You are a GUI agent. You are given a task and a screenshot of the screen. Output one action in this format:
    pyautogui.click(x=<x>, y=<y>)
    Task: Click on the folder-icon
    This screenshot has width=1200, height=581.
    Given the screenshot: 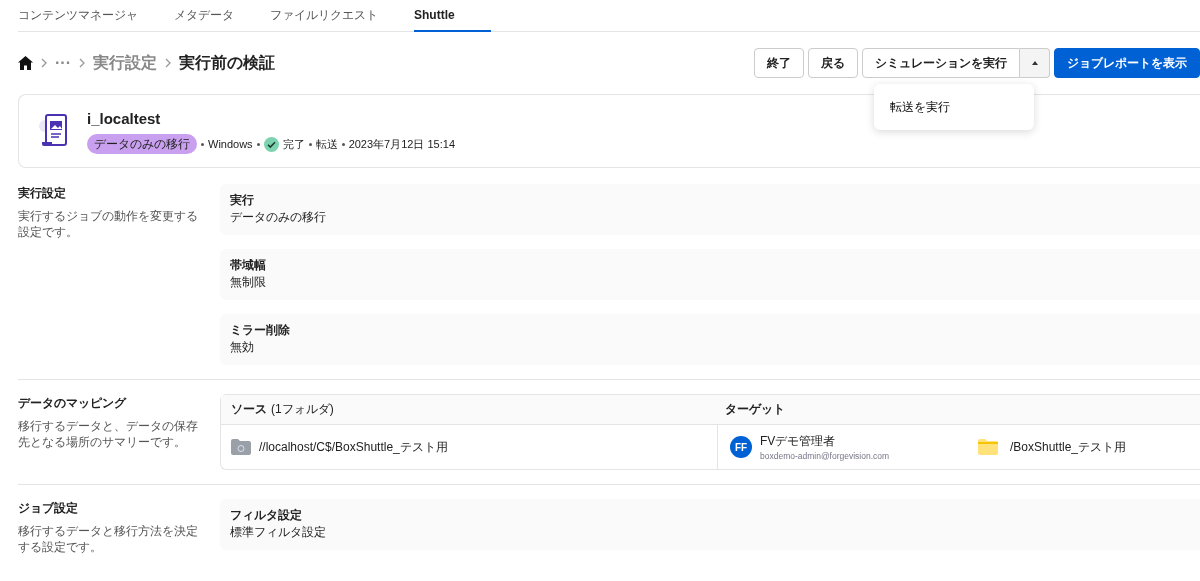 What is the action you would take?
    pyautogui.click(x=988, y=447)
    